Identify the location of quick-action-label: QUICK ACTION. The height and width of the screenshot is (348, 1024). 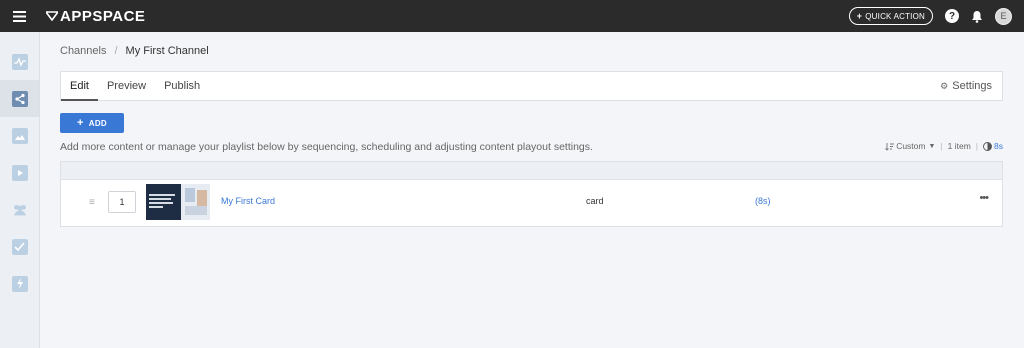
(895, 16).